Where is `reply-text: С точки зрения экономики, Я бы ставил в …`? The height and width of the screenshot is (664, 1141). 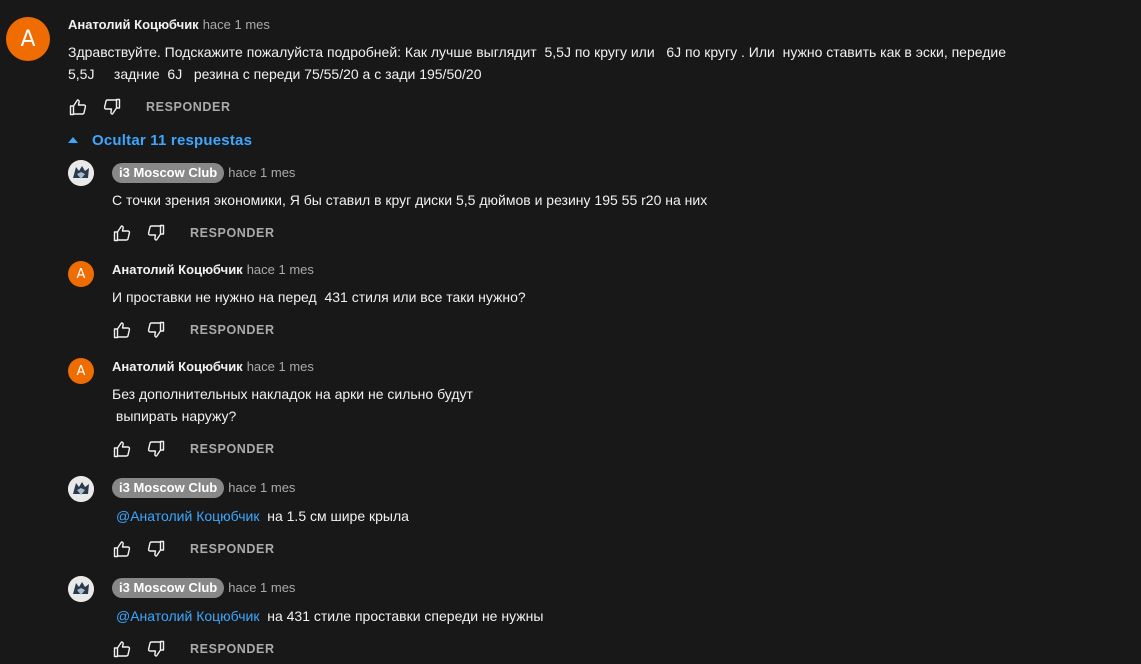
reply-text: С точки зрения экономики, Я бы ставил в … is located at coordinates (409, 200).